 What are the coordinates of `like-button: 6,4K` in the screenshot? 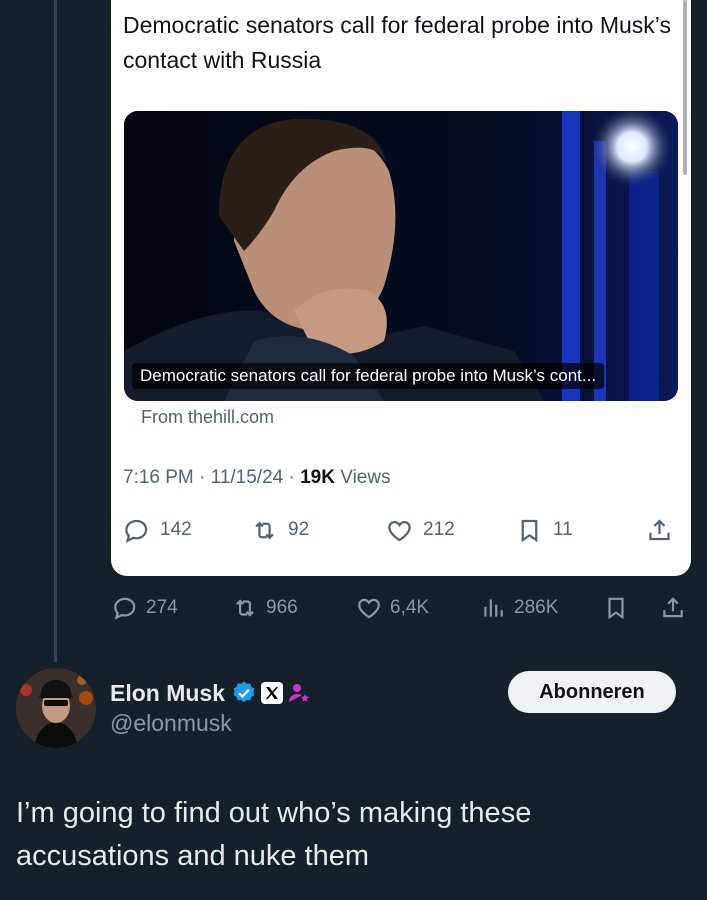 It's located at (392, 608).